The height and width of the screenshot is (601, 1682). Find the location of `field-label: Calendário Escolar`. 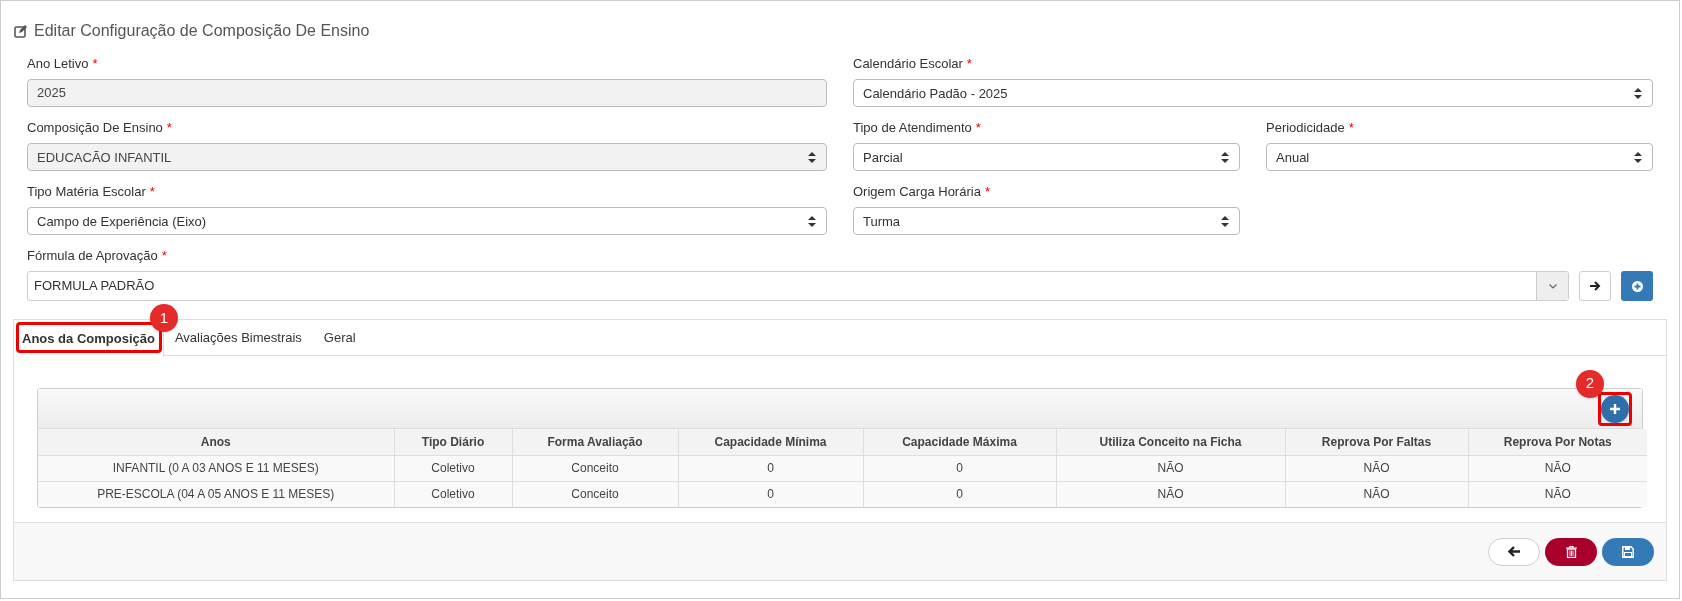

field-label: Calendário Escolar is located at coordinates (908, 64).